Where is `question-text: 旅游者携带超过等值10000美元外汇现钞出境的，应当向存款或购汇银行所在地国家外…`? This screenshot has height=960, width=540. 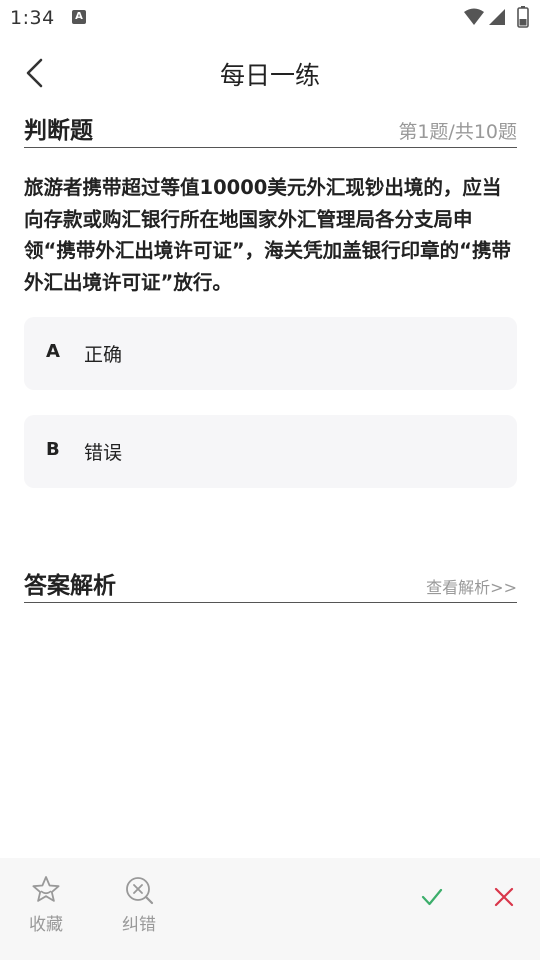
question-text: 旅游者携带超过等值10000美元外汇现钞出境的，应当向存款或购汇银行所在地国家外… is located at coordinates (267, 235).